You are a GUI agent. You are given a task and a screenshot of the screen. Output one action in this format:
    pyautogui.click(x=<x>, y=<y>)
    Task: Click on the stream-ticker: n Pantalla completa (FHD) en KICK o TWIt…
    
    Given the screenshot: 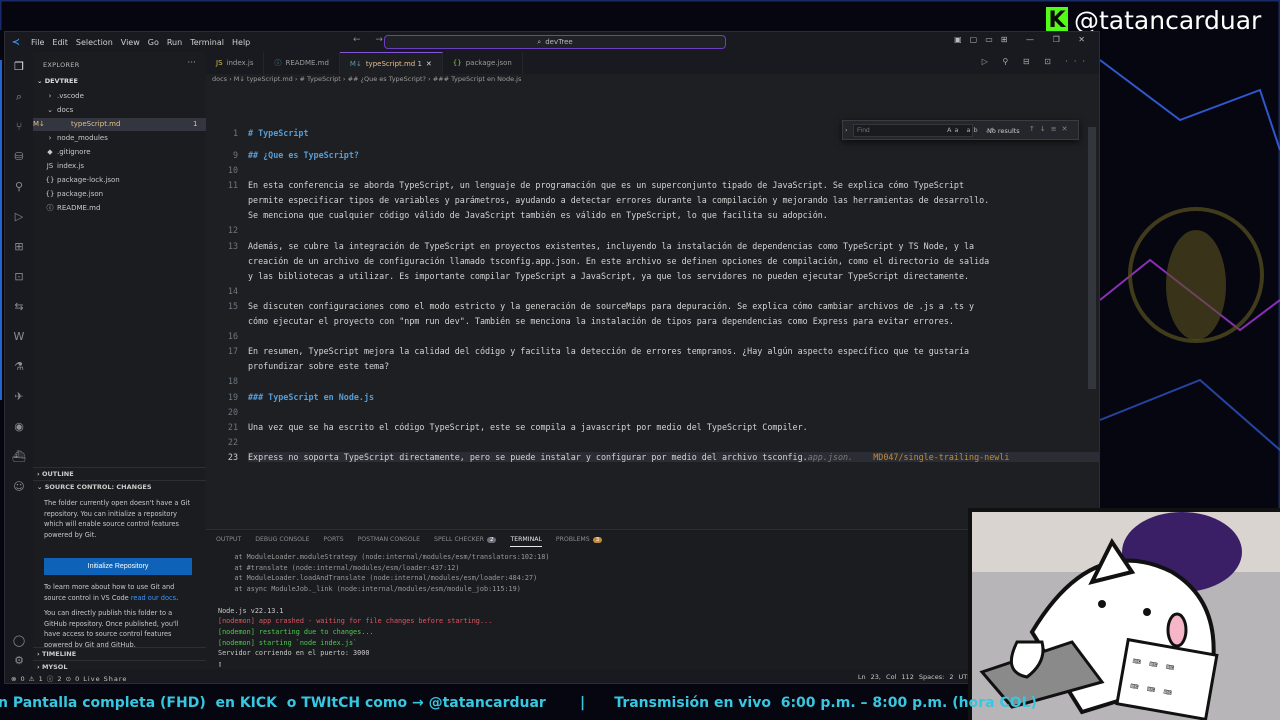 What is the action you would take?
    pyautogui.click(x=518, y=706)
    